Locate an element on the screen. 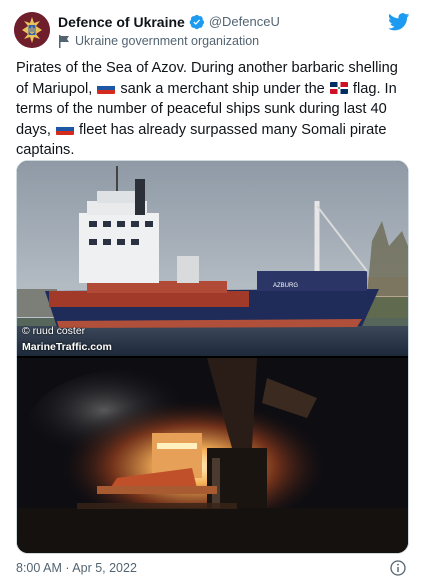 Image resolution: width=426 pixels, height=587 pixels. tweet-timestamp: 8:00 AM · Apr 5, 2022 is located at coordinates (76, 568).